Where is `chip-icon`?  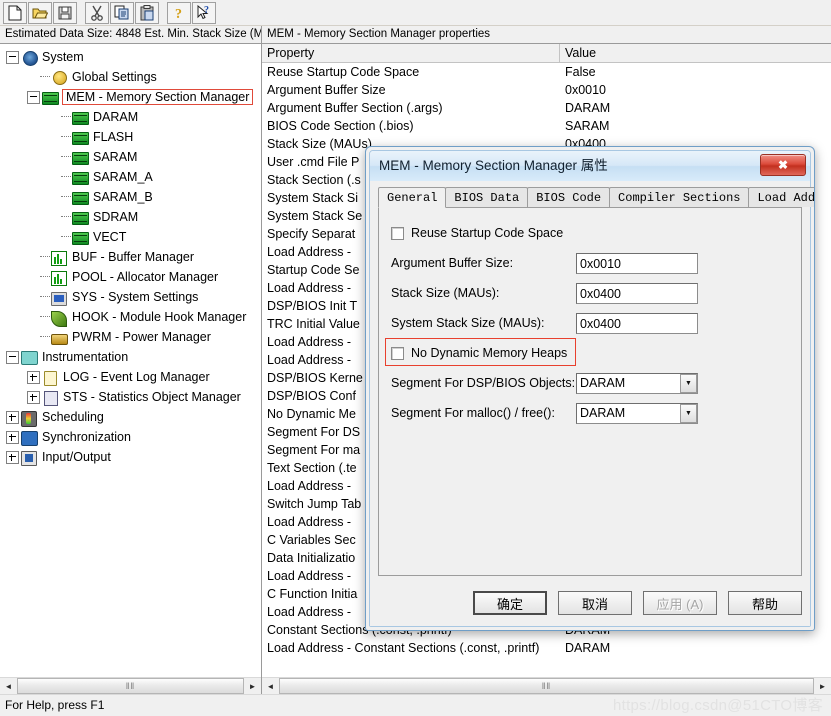
chip-icon is located at coordinates (80, 117).